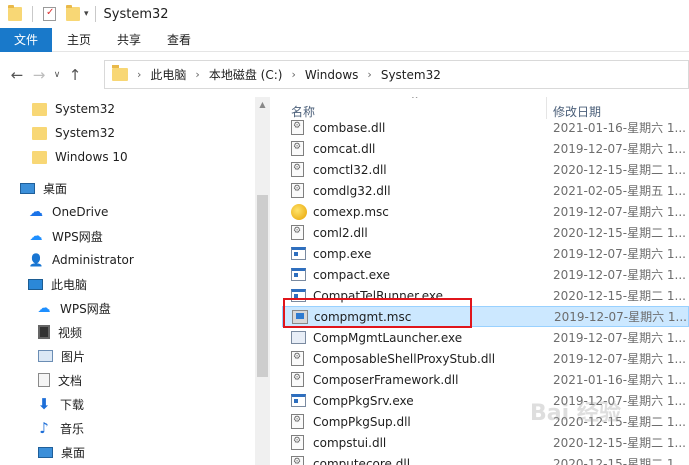  Describe the element at coordinates (75, 75) in the screenshot. I see `up-arrow-icon: ↑` at that location.